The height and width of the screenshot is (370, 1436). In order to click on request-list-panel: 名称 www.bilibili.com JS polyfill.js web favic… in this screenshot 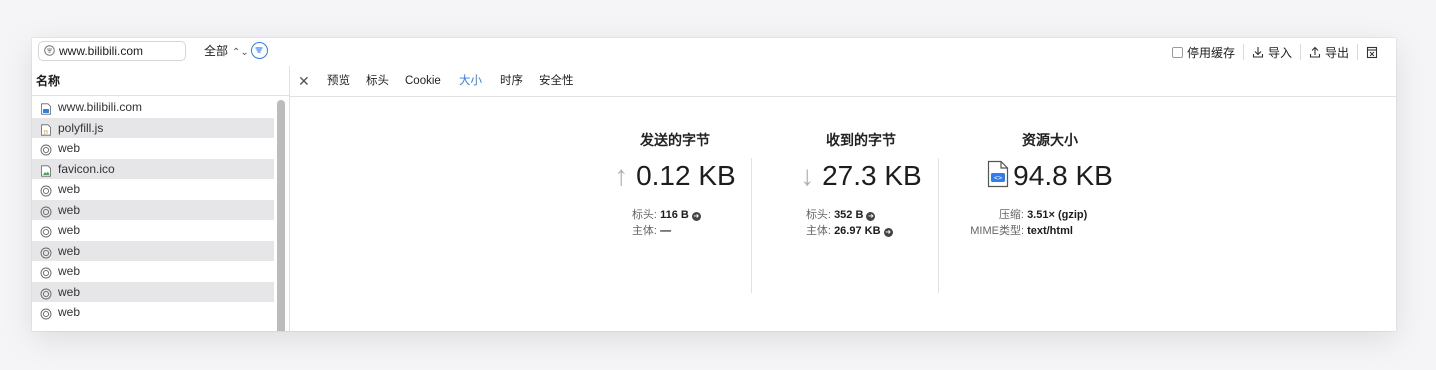, I will do `click(161, 198)`.